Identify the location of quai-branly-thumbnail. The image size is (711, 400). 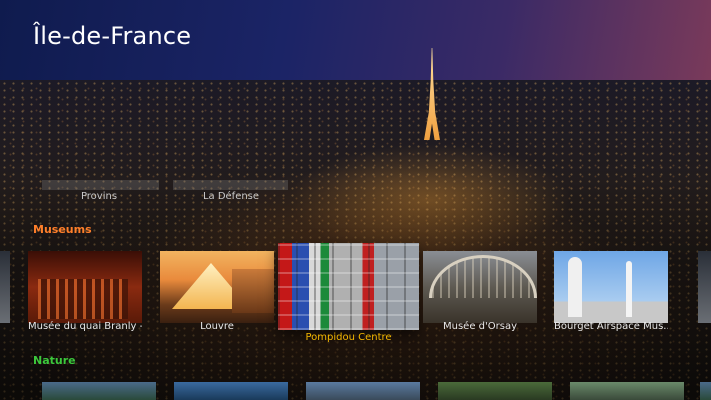
(85, 287).